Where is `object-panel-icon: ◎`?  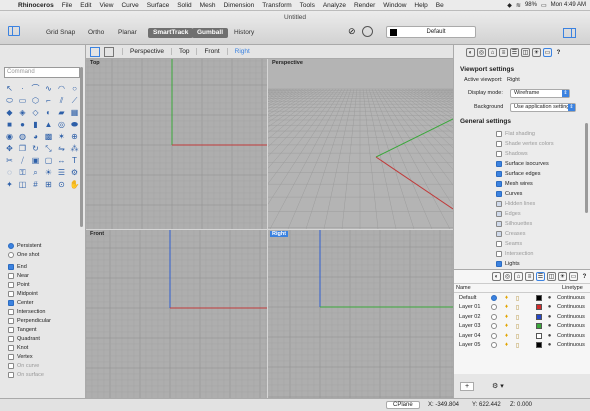 object-panel-icon: ◎ is located at coordinates (481, 52).